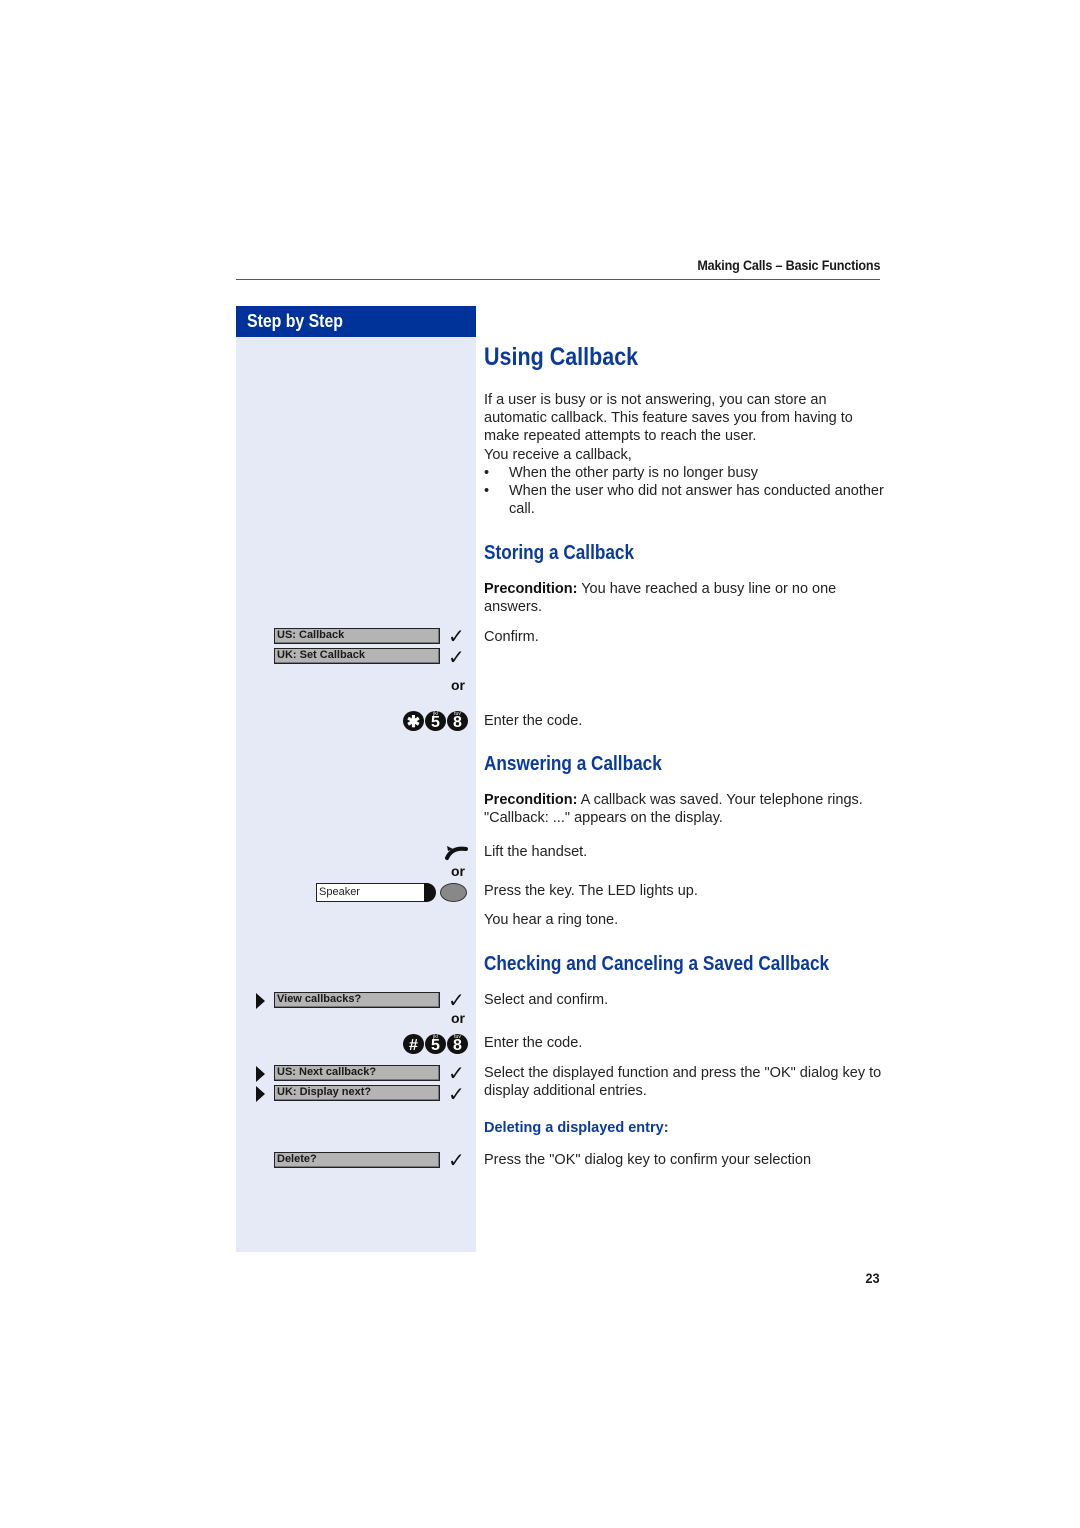  What do you see at coordinates (576, 1128) in the screenshot?
I see `deleting-heading: Deleting a displayed entry:` at bounding box center [576, 1128].